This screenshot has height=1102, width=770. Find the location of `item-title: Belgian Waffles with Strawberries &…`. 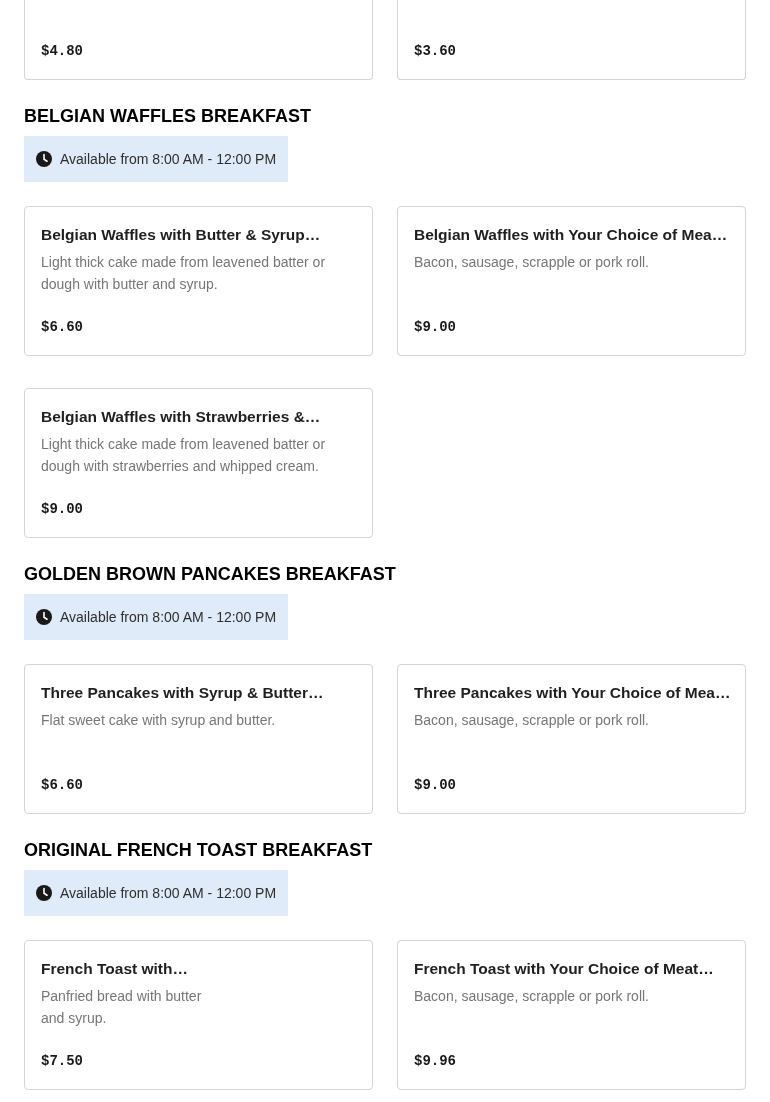

item-title: Belgian Waffles with Strawberries &… is located at coordinates (181, 417).